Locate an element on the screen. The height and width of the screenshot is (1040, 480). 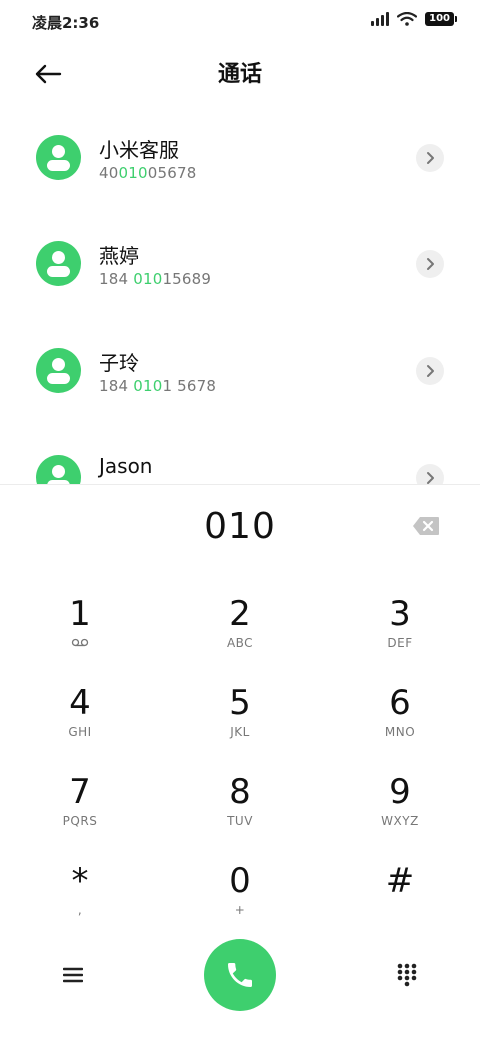
key-hash: # is located at coordinates (400, 883).